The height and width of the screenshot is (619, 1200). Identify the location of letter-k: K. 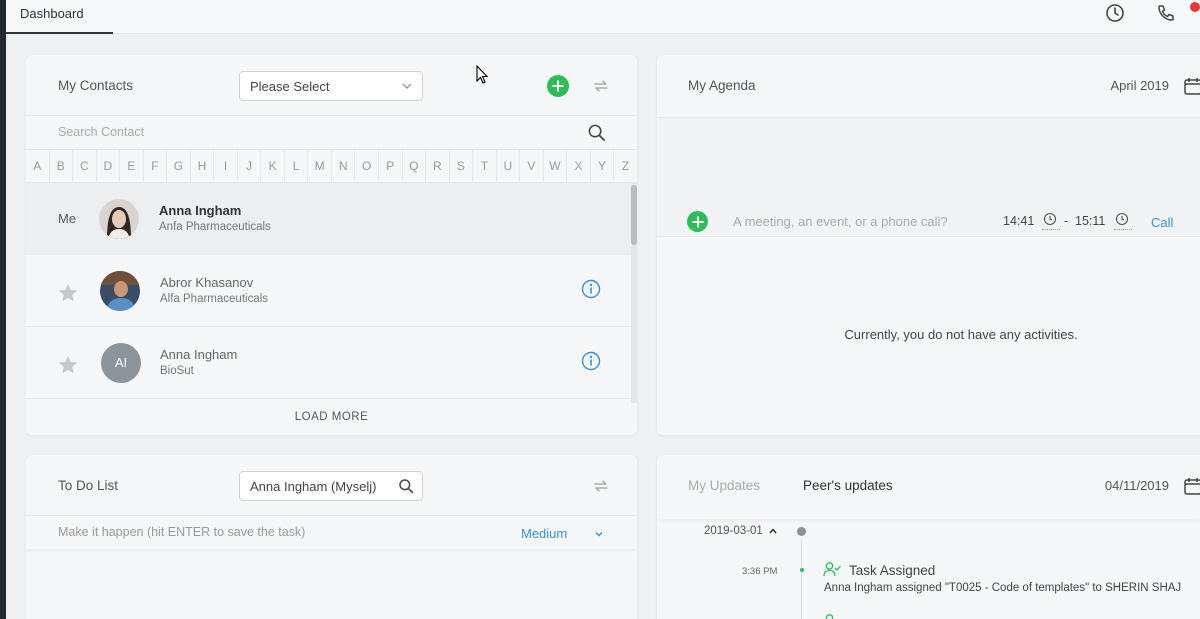
(273, 166).